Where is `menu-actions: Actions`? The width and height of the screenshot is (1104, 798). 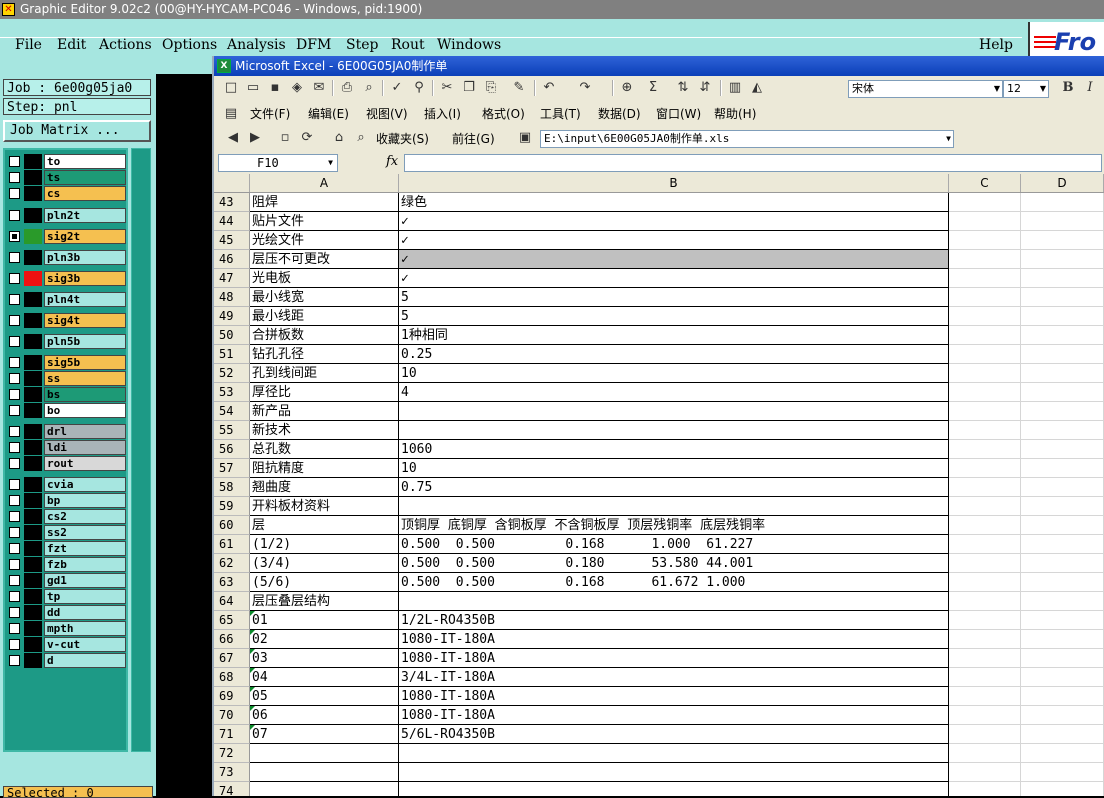
menu-actions: Actions is located at coordinates (125, 45).